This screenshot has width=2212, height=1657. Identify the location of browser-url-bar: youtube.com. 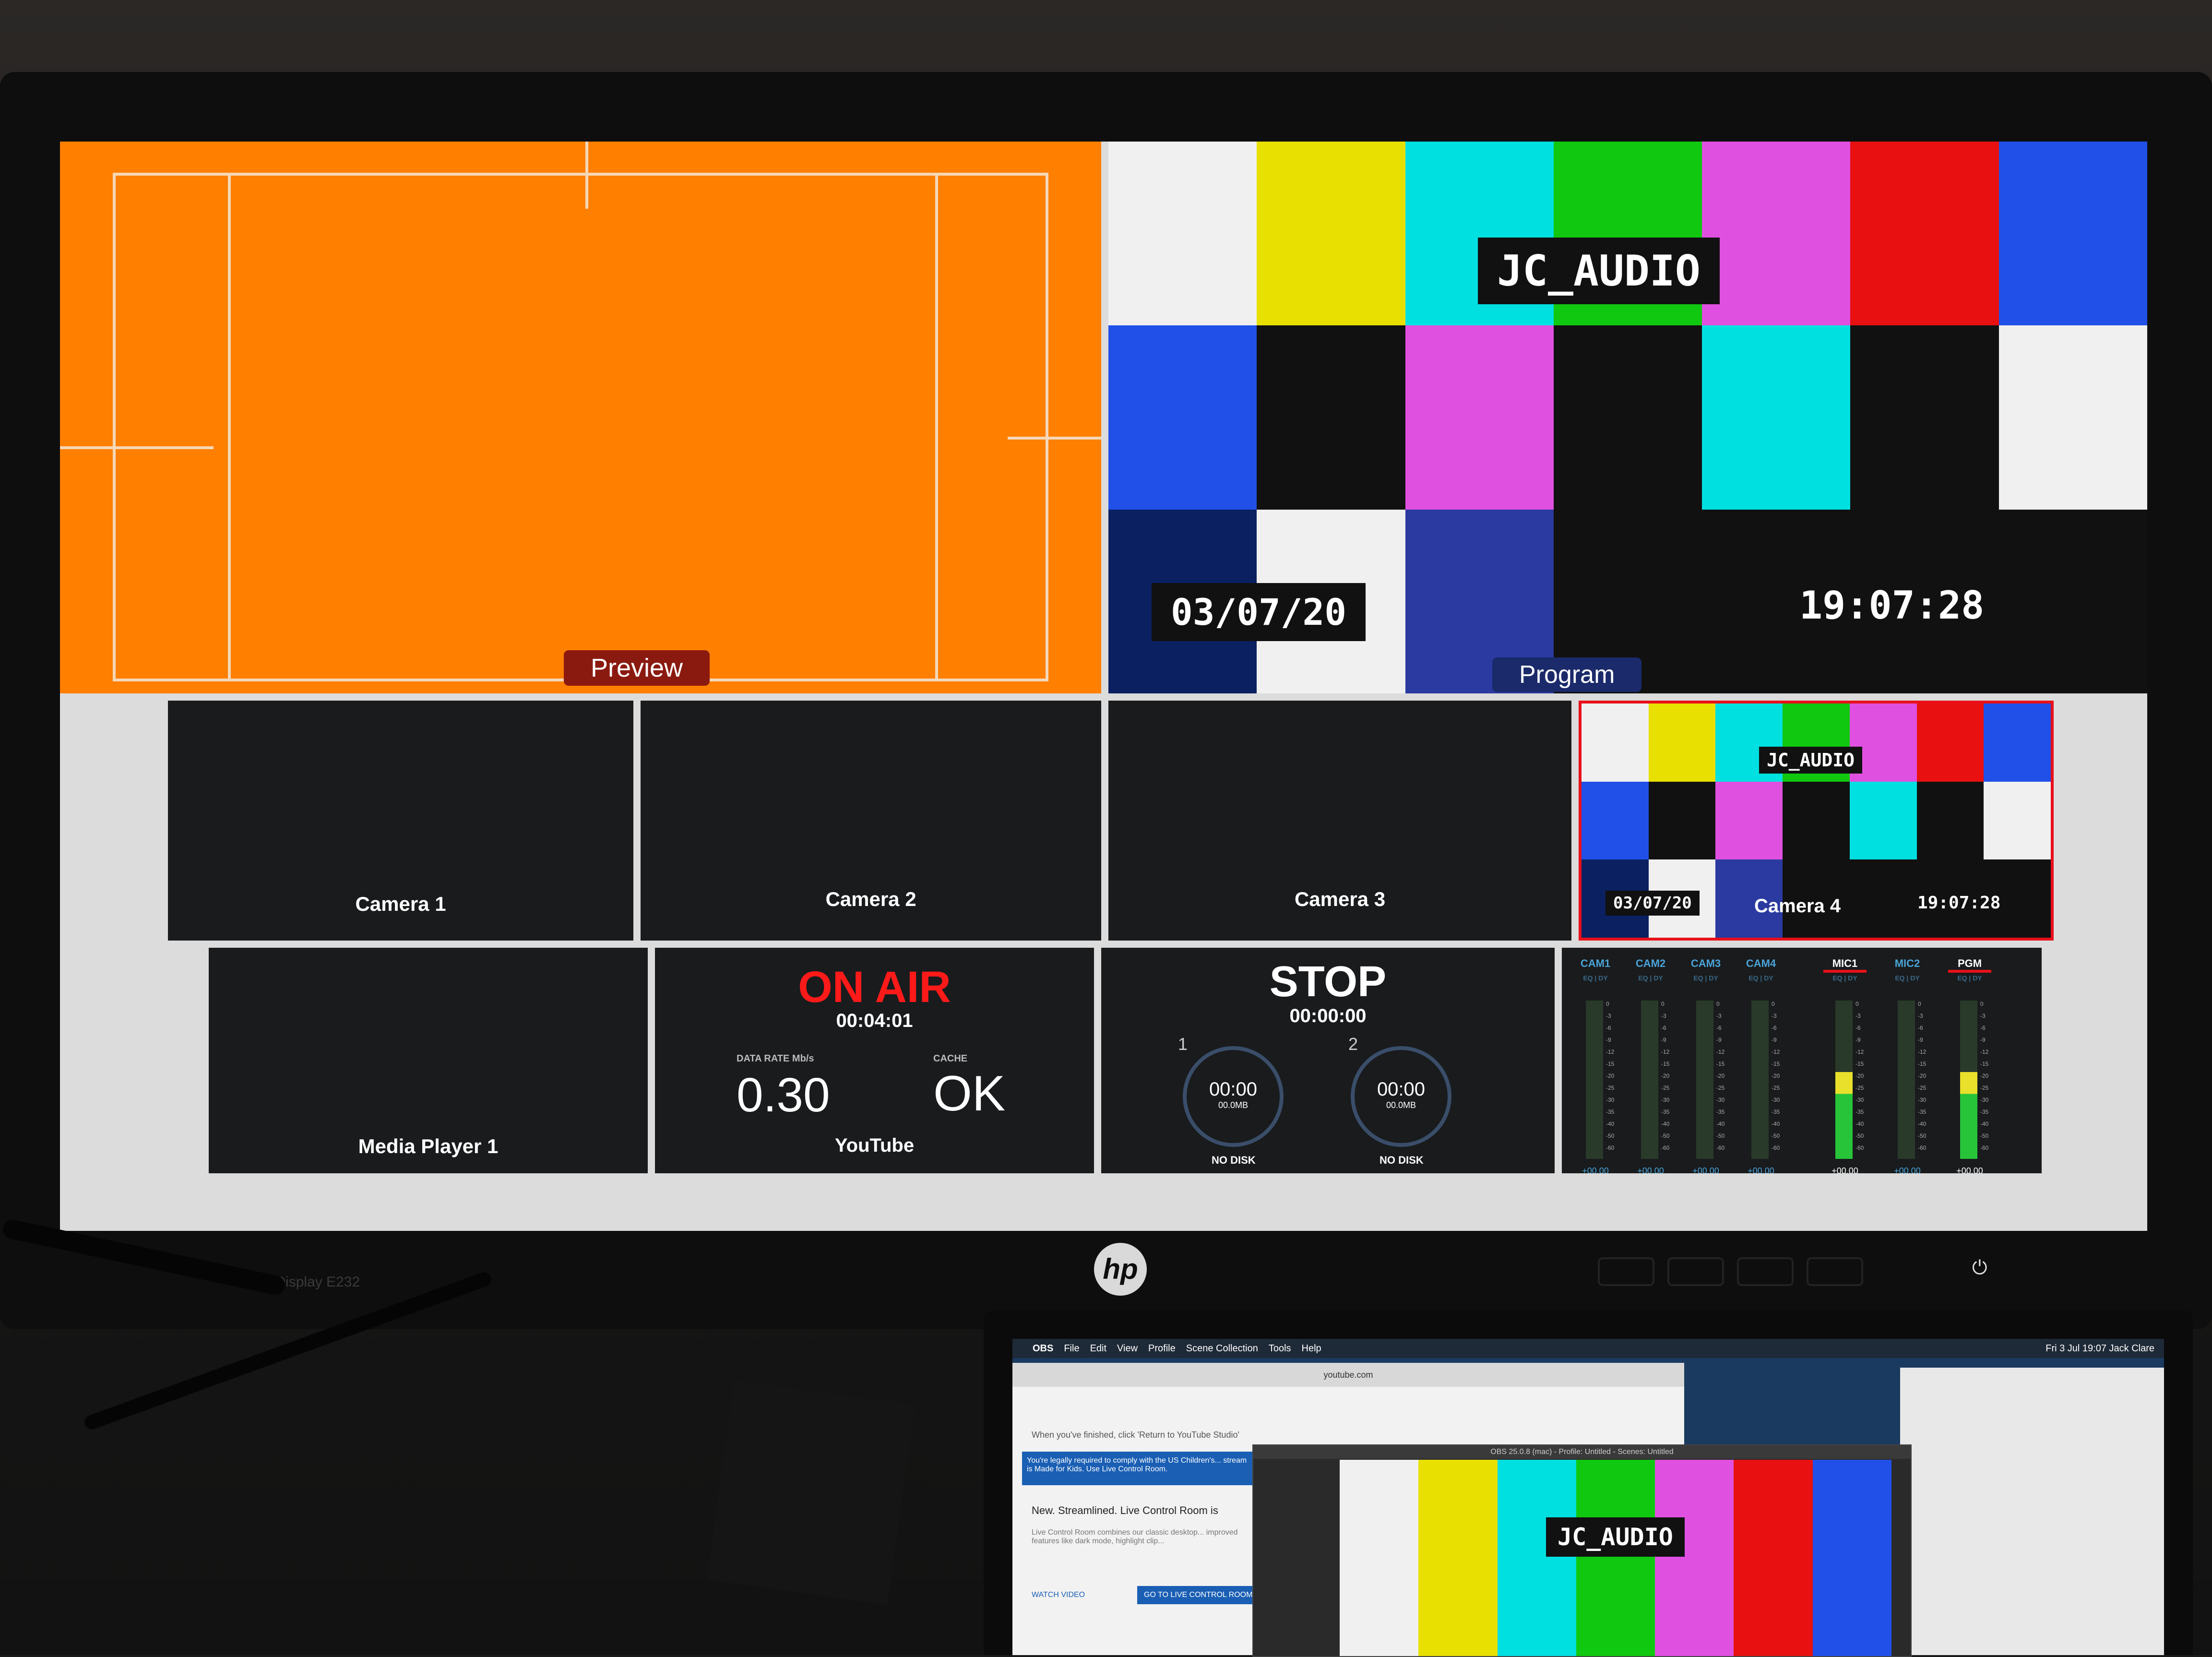
(1348, 1375).